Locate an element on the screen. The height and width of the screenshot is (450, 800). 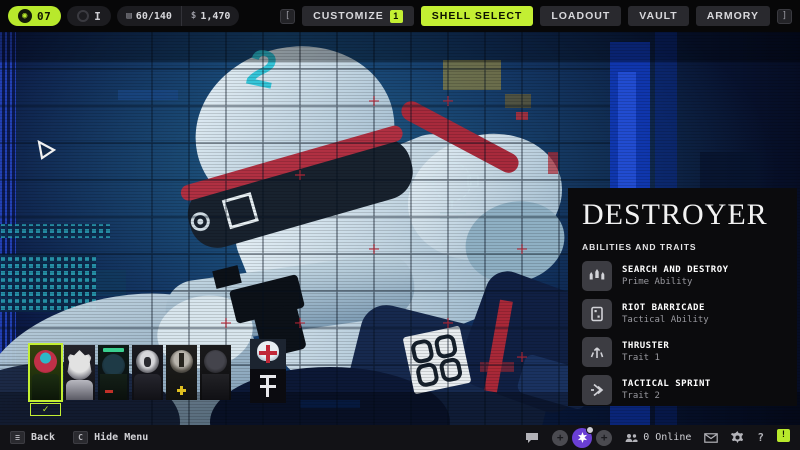
rank-badge: I is located at coordinates (89, 16).